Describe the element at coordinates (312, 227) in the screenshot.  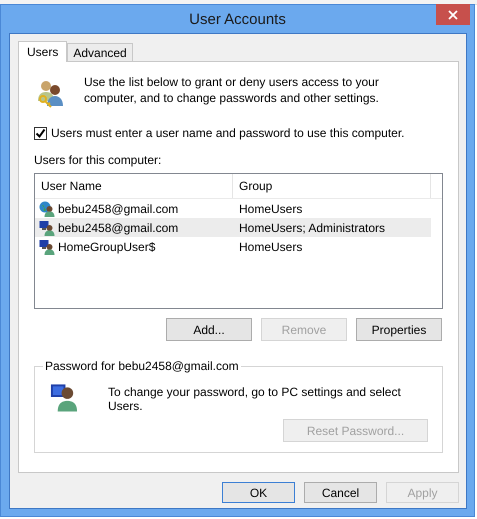
I see `user-group: HomeUsers; Administrators` at that location.